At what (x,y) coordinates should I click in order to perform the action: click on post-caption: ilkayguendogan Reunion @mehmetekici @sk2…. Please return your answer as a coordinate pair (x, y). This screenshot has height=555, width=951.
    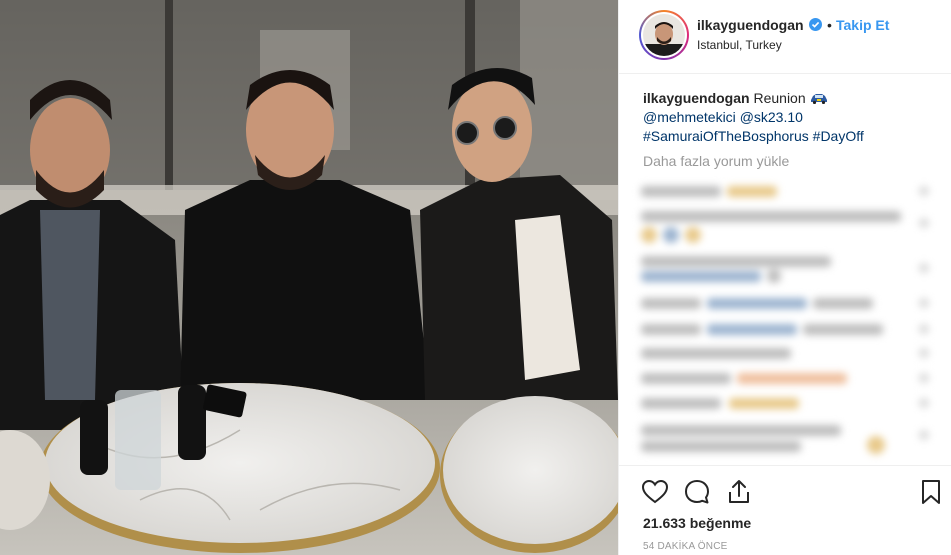
    Looking at the image, I should click on (788, 117).